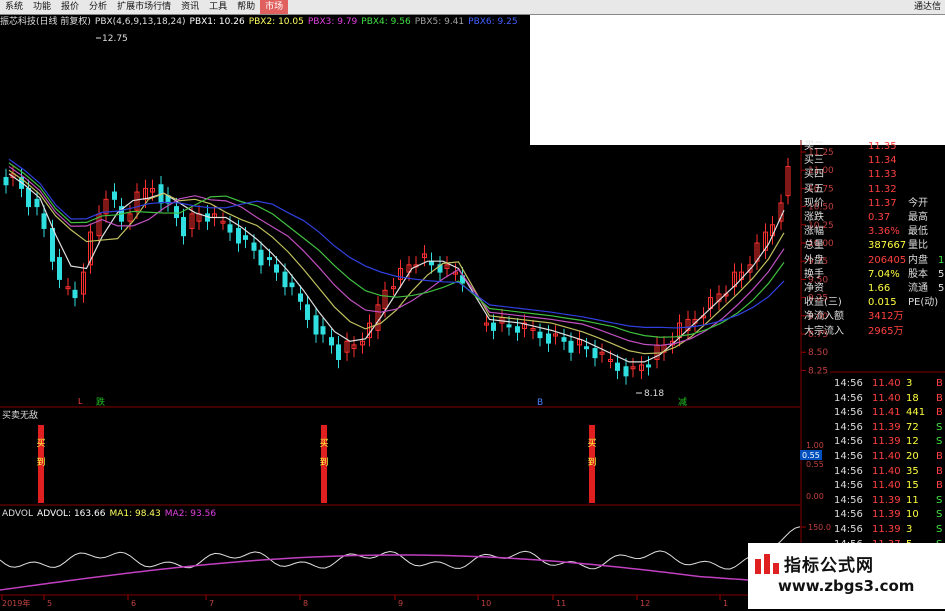 This screenshot has height=611, width=945. I want to click on quote-label: 买三, so click(814, 161).